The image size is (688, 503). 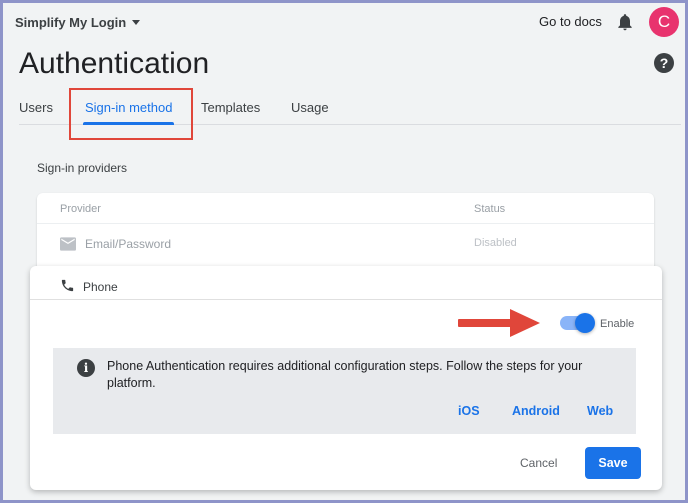 What do you see at coordinates (490, 209) in the screenshot?
I see `column-header-status: Status` at bounding box center [490, 209].